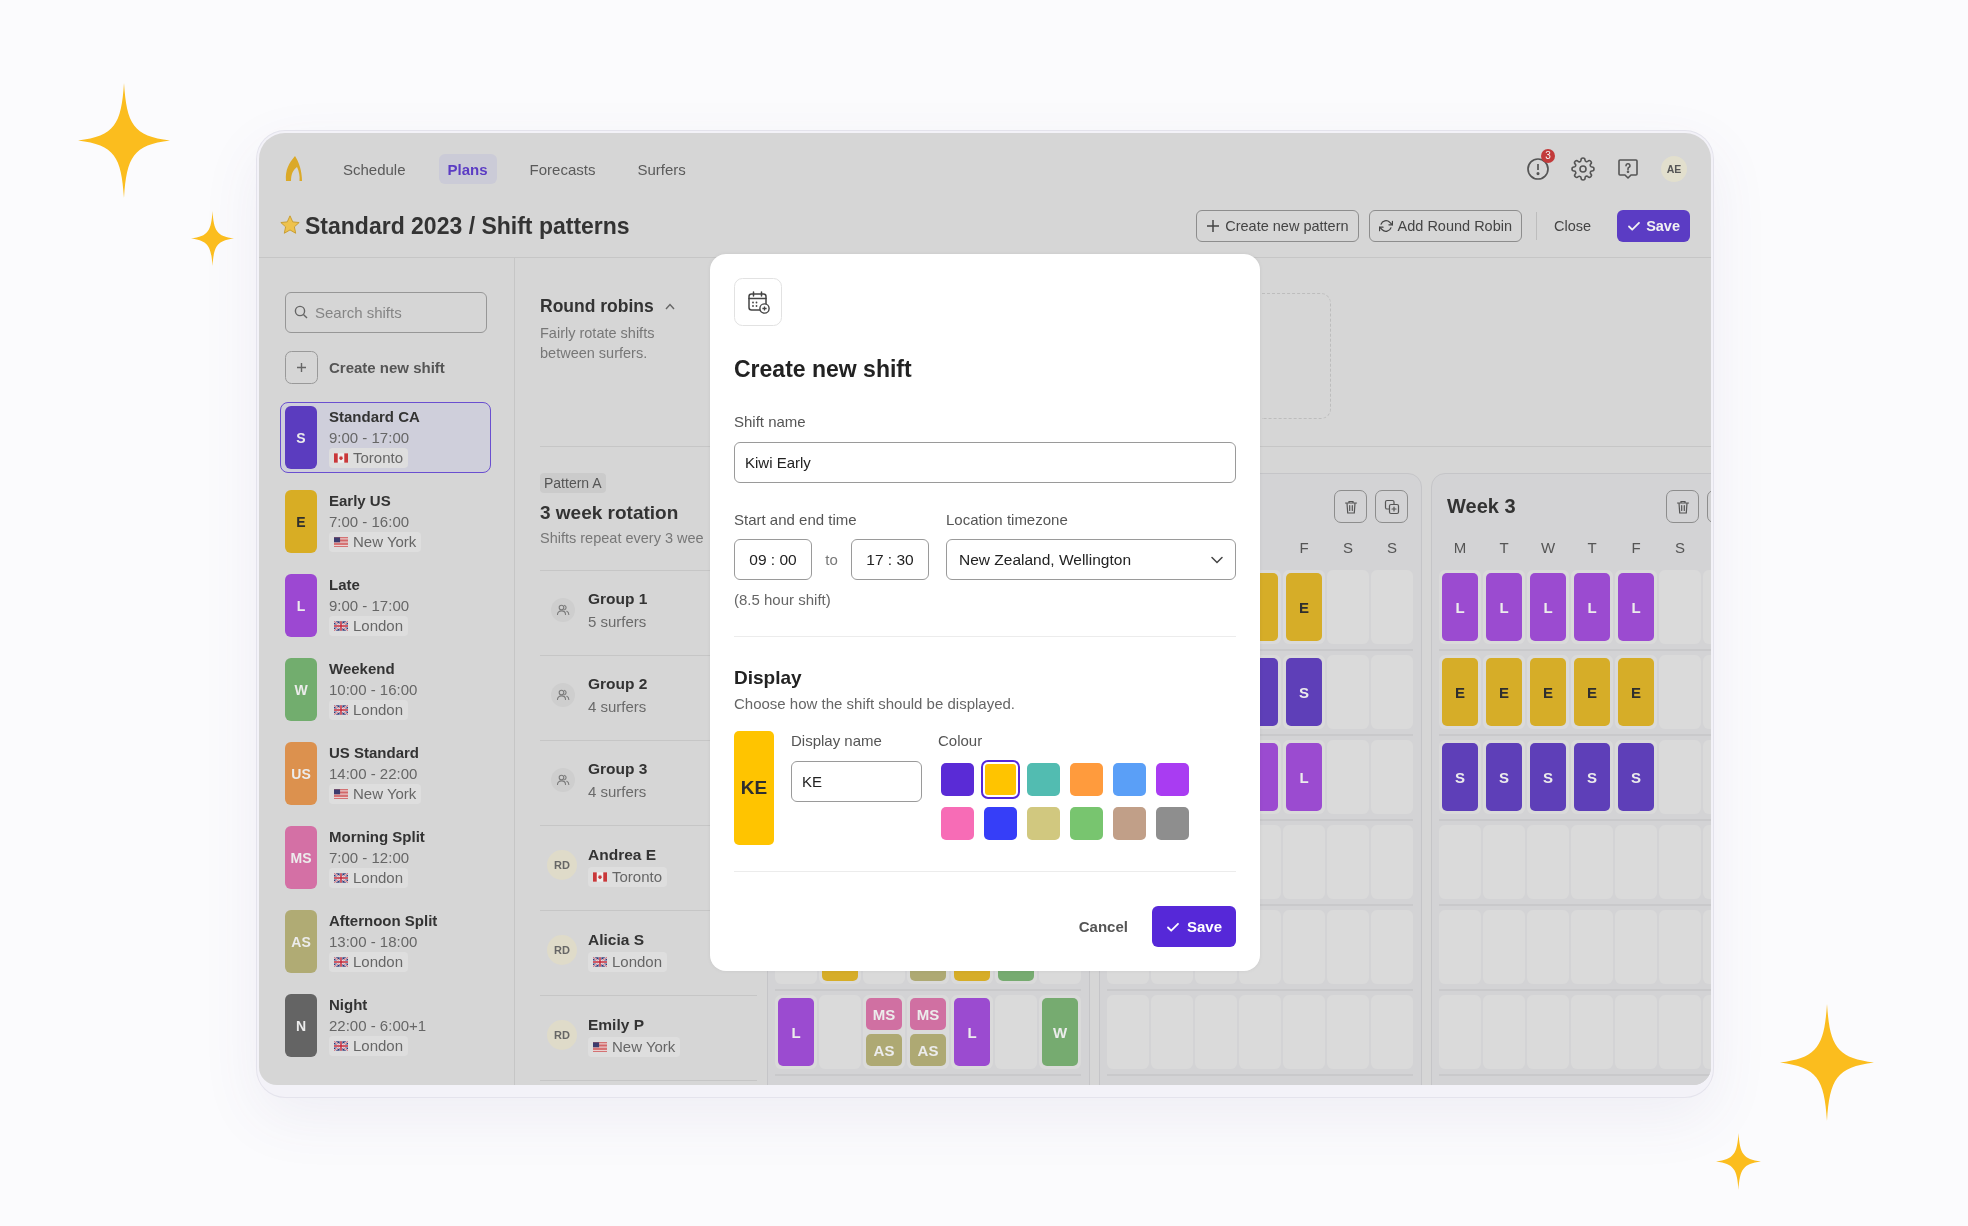 Image resolution: width=1968 pixels, height=1226 pixels. I want to click on shift-name: Standard CA, so click(374, 417).